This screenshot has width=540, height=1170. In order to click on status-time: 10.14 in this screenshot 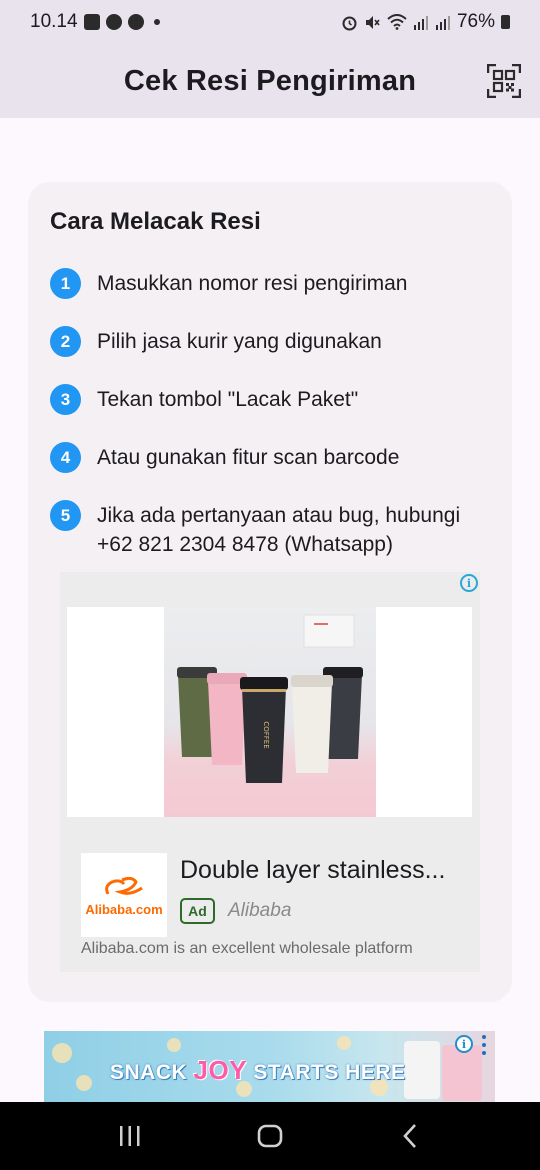, I will do `click(54, 21)`.